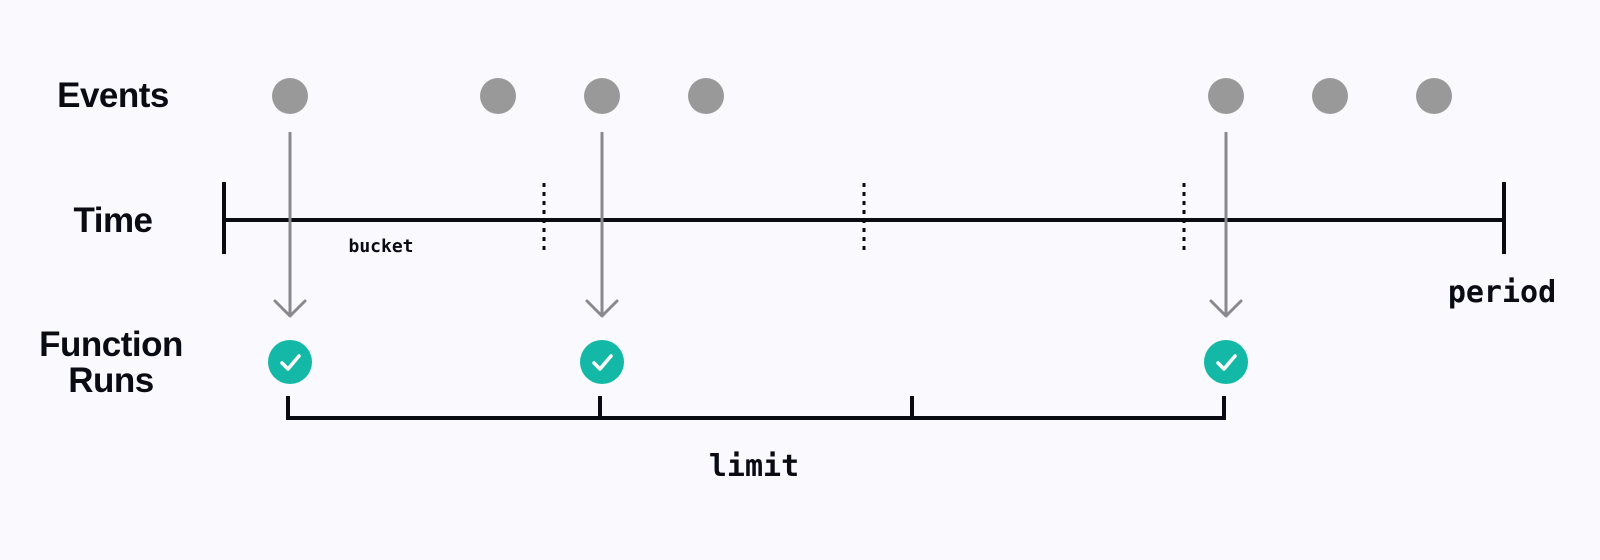  I want to click on limit-label: limit, so click(754, 466).